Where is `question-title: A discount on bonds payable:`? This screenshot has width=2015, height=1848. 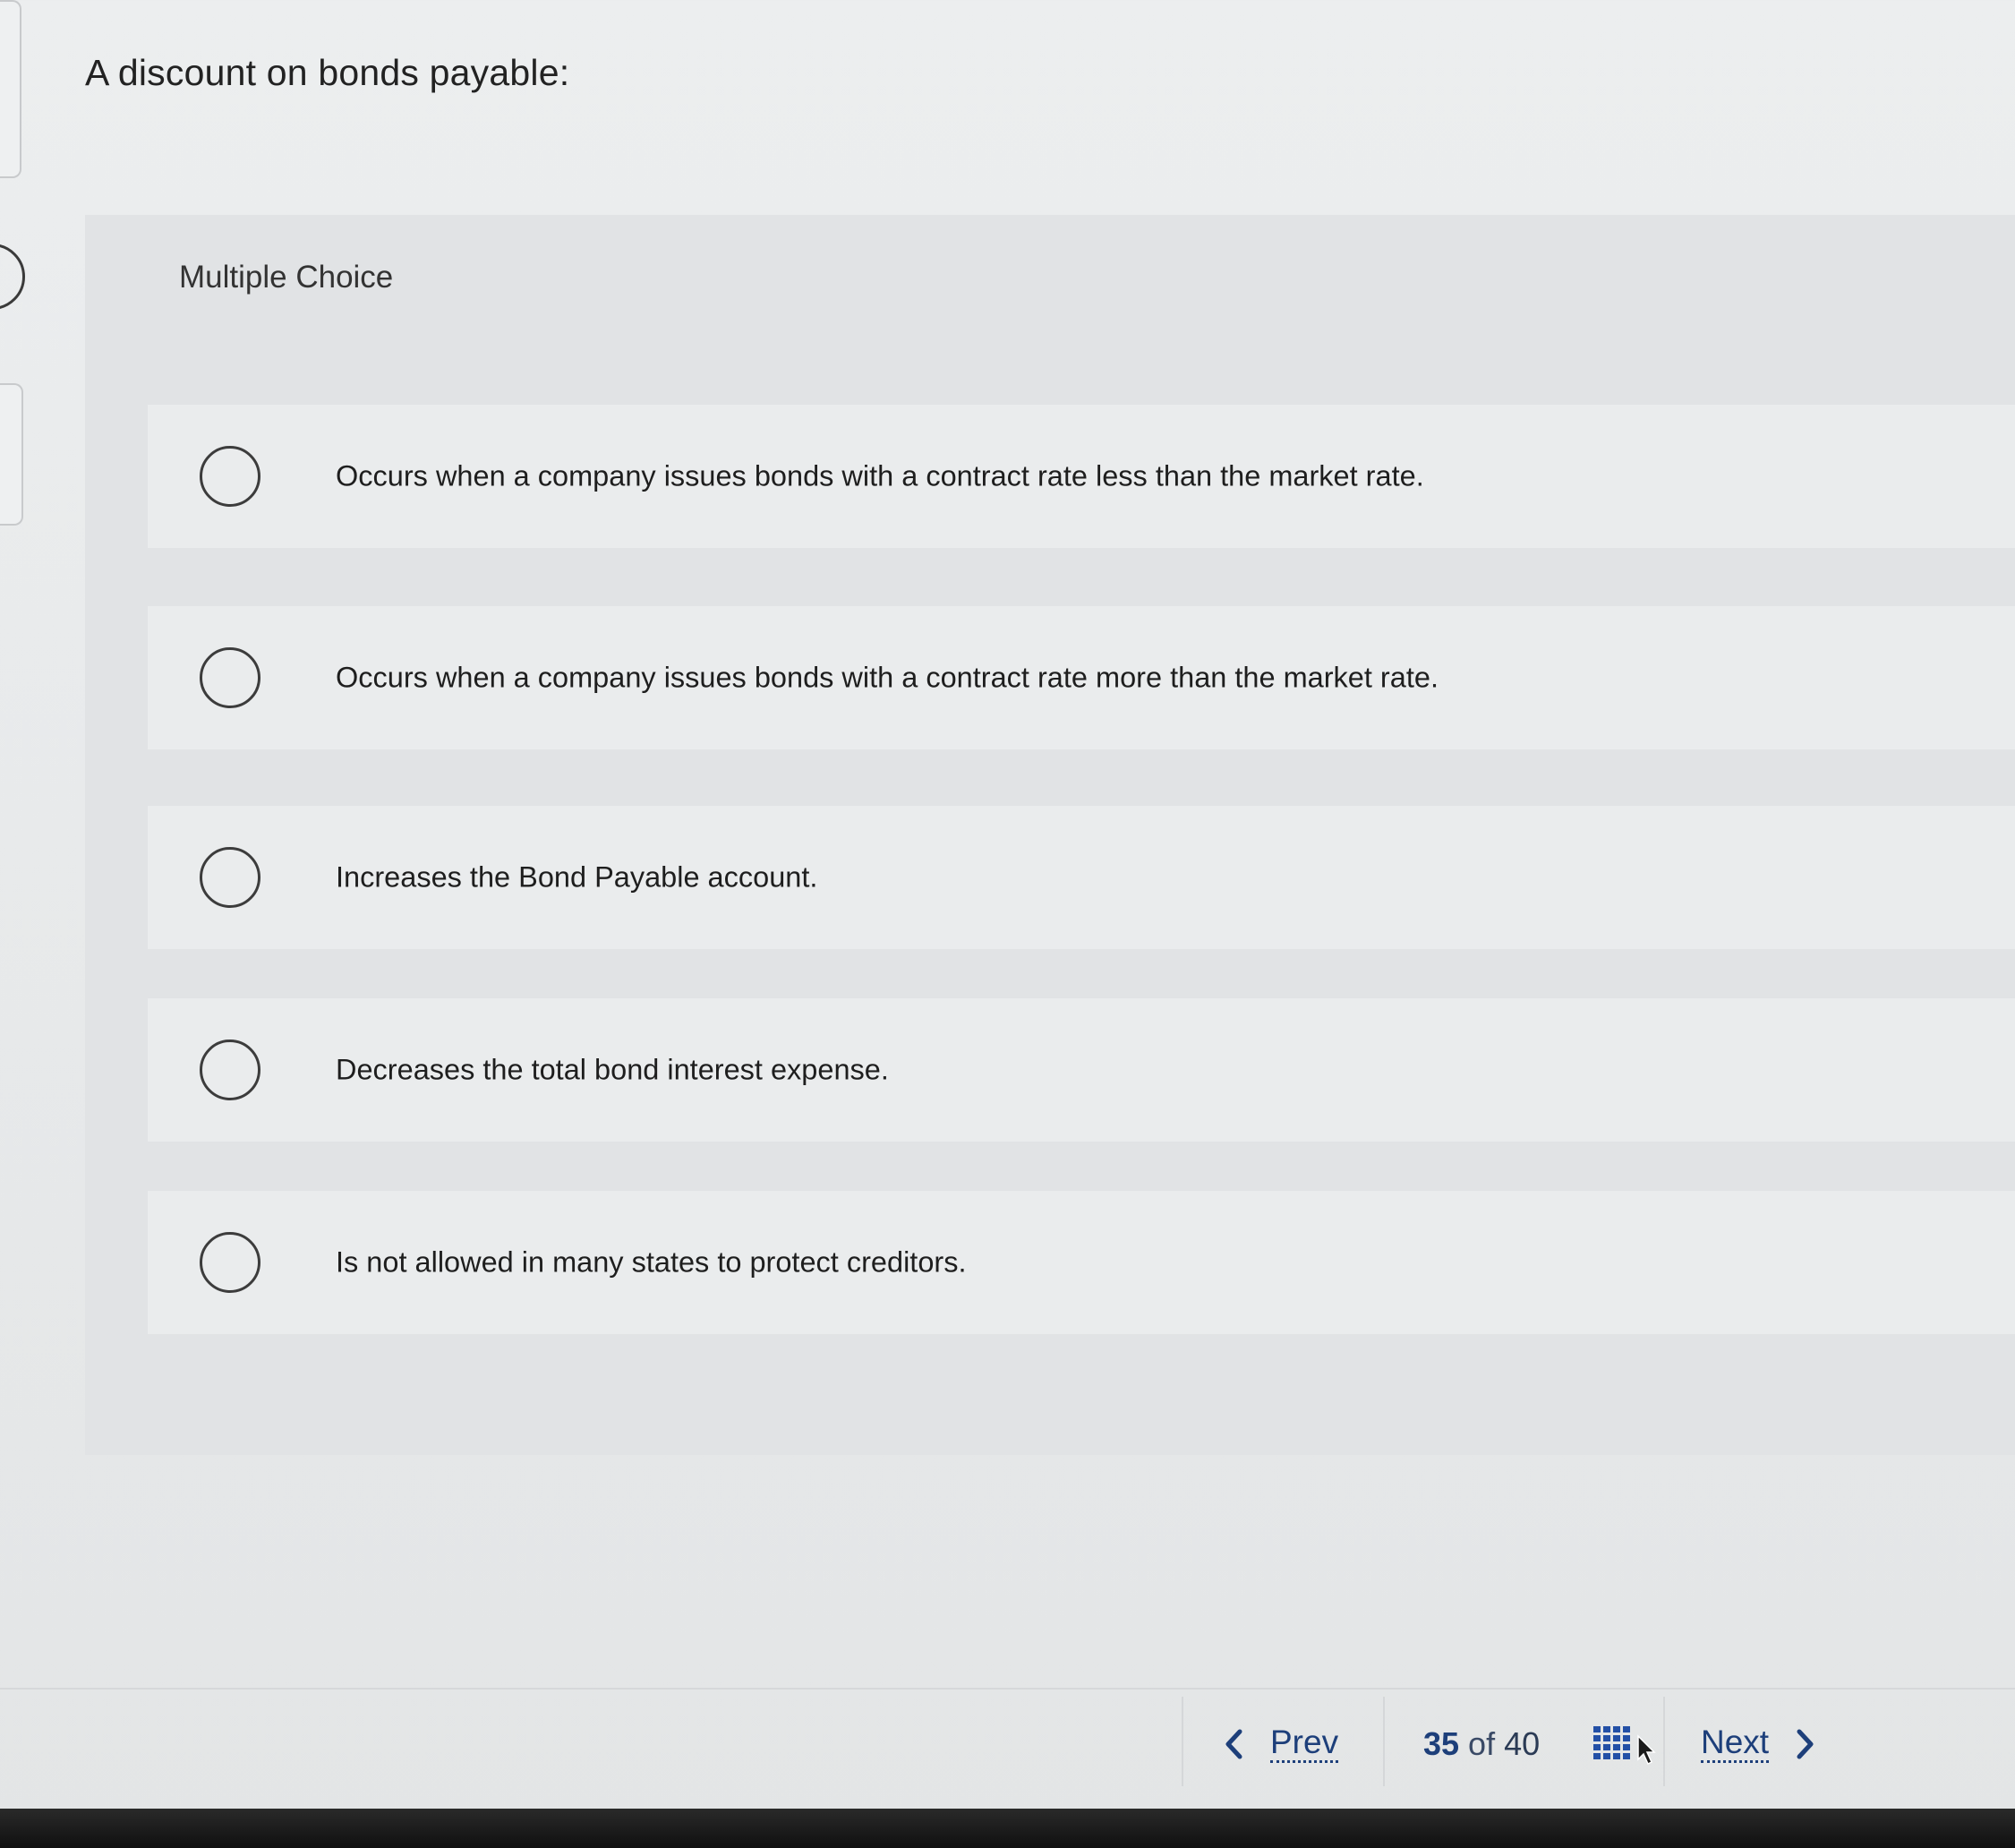
question-title: A discount on bonds payable: is located at coordinates (327, 72).